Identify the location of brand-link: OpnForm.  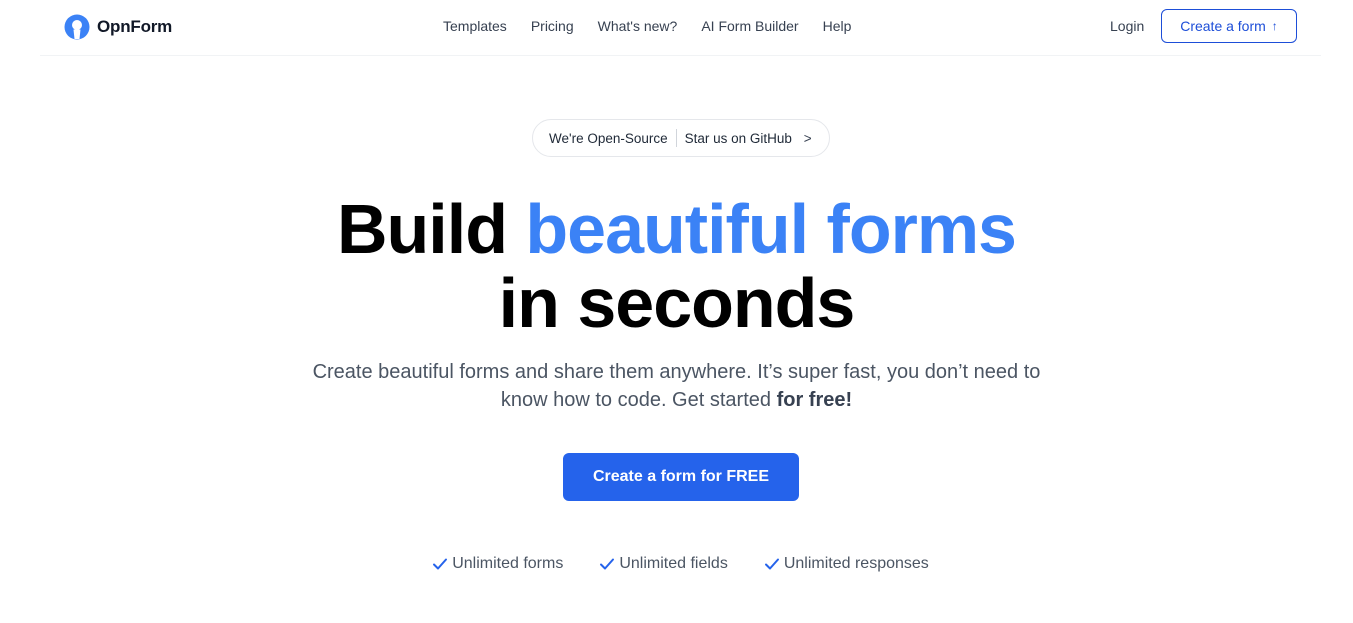
(118, 27).